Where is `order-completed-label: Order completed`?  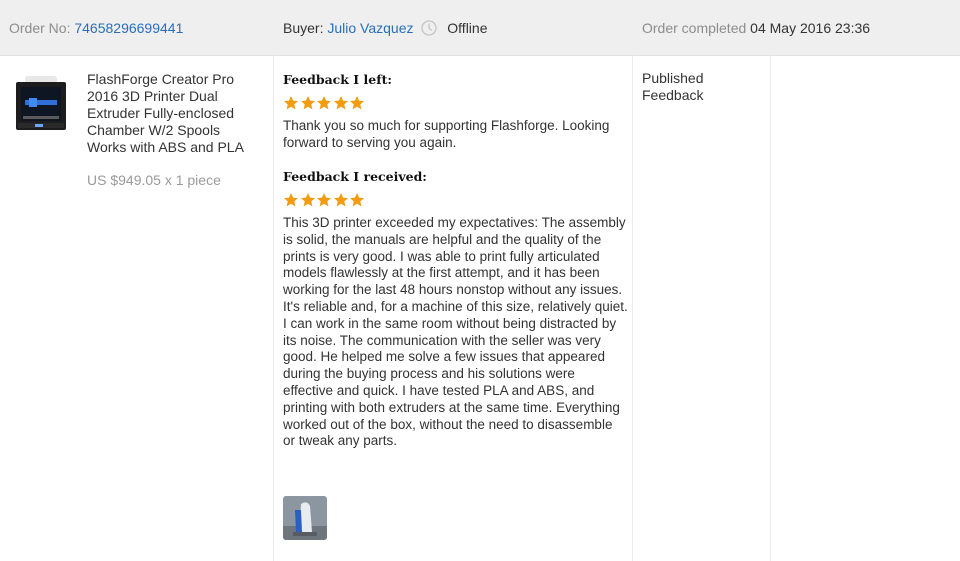 order-completed-label: Order completed is located at coordinates (694, 28).